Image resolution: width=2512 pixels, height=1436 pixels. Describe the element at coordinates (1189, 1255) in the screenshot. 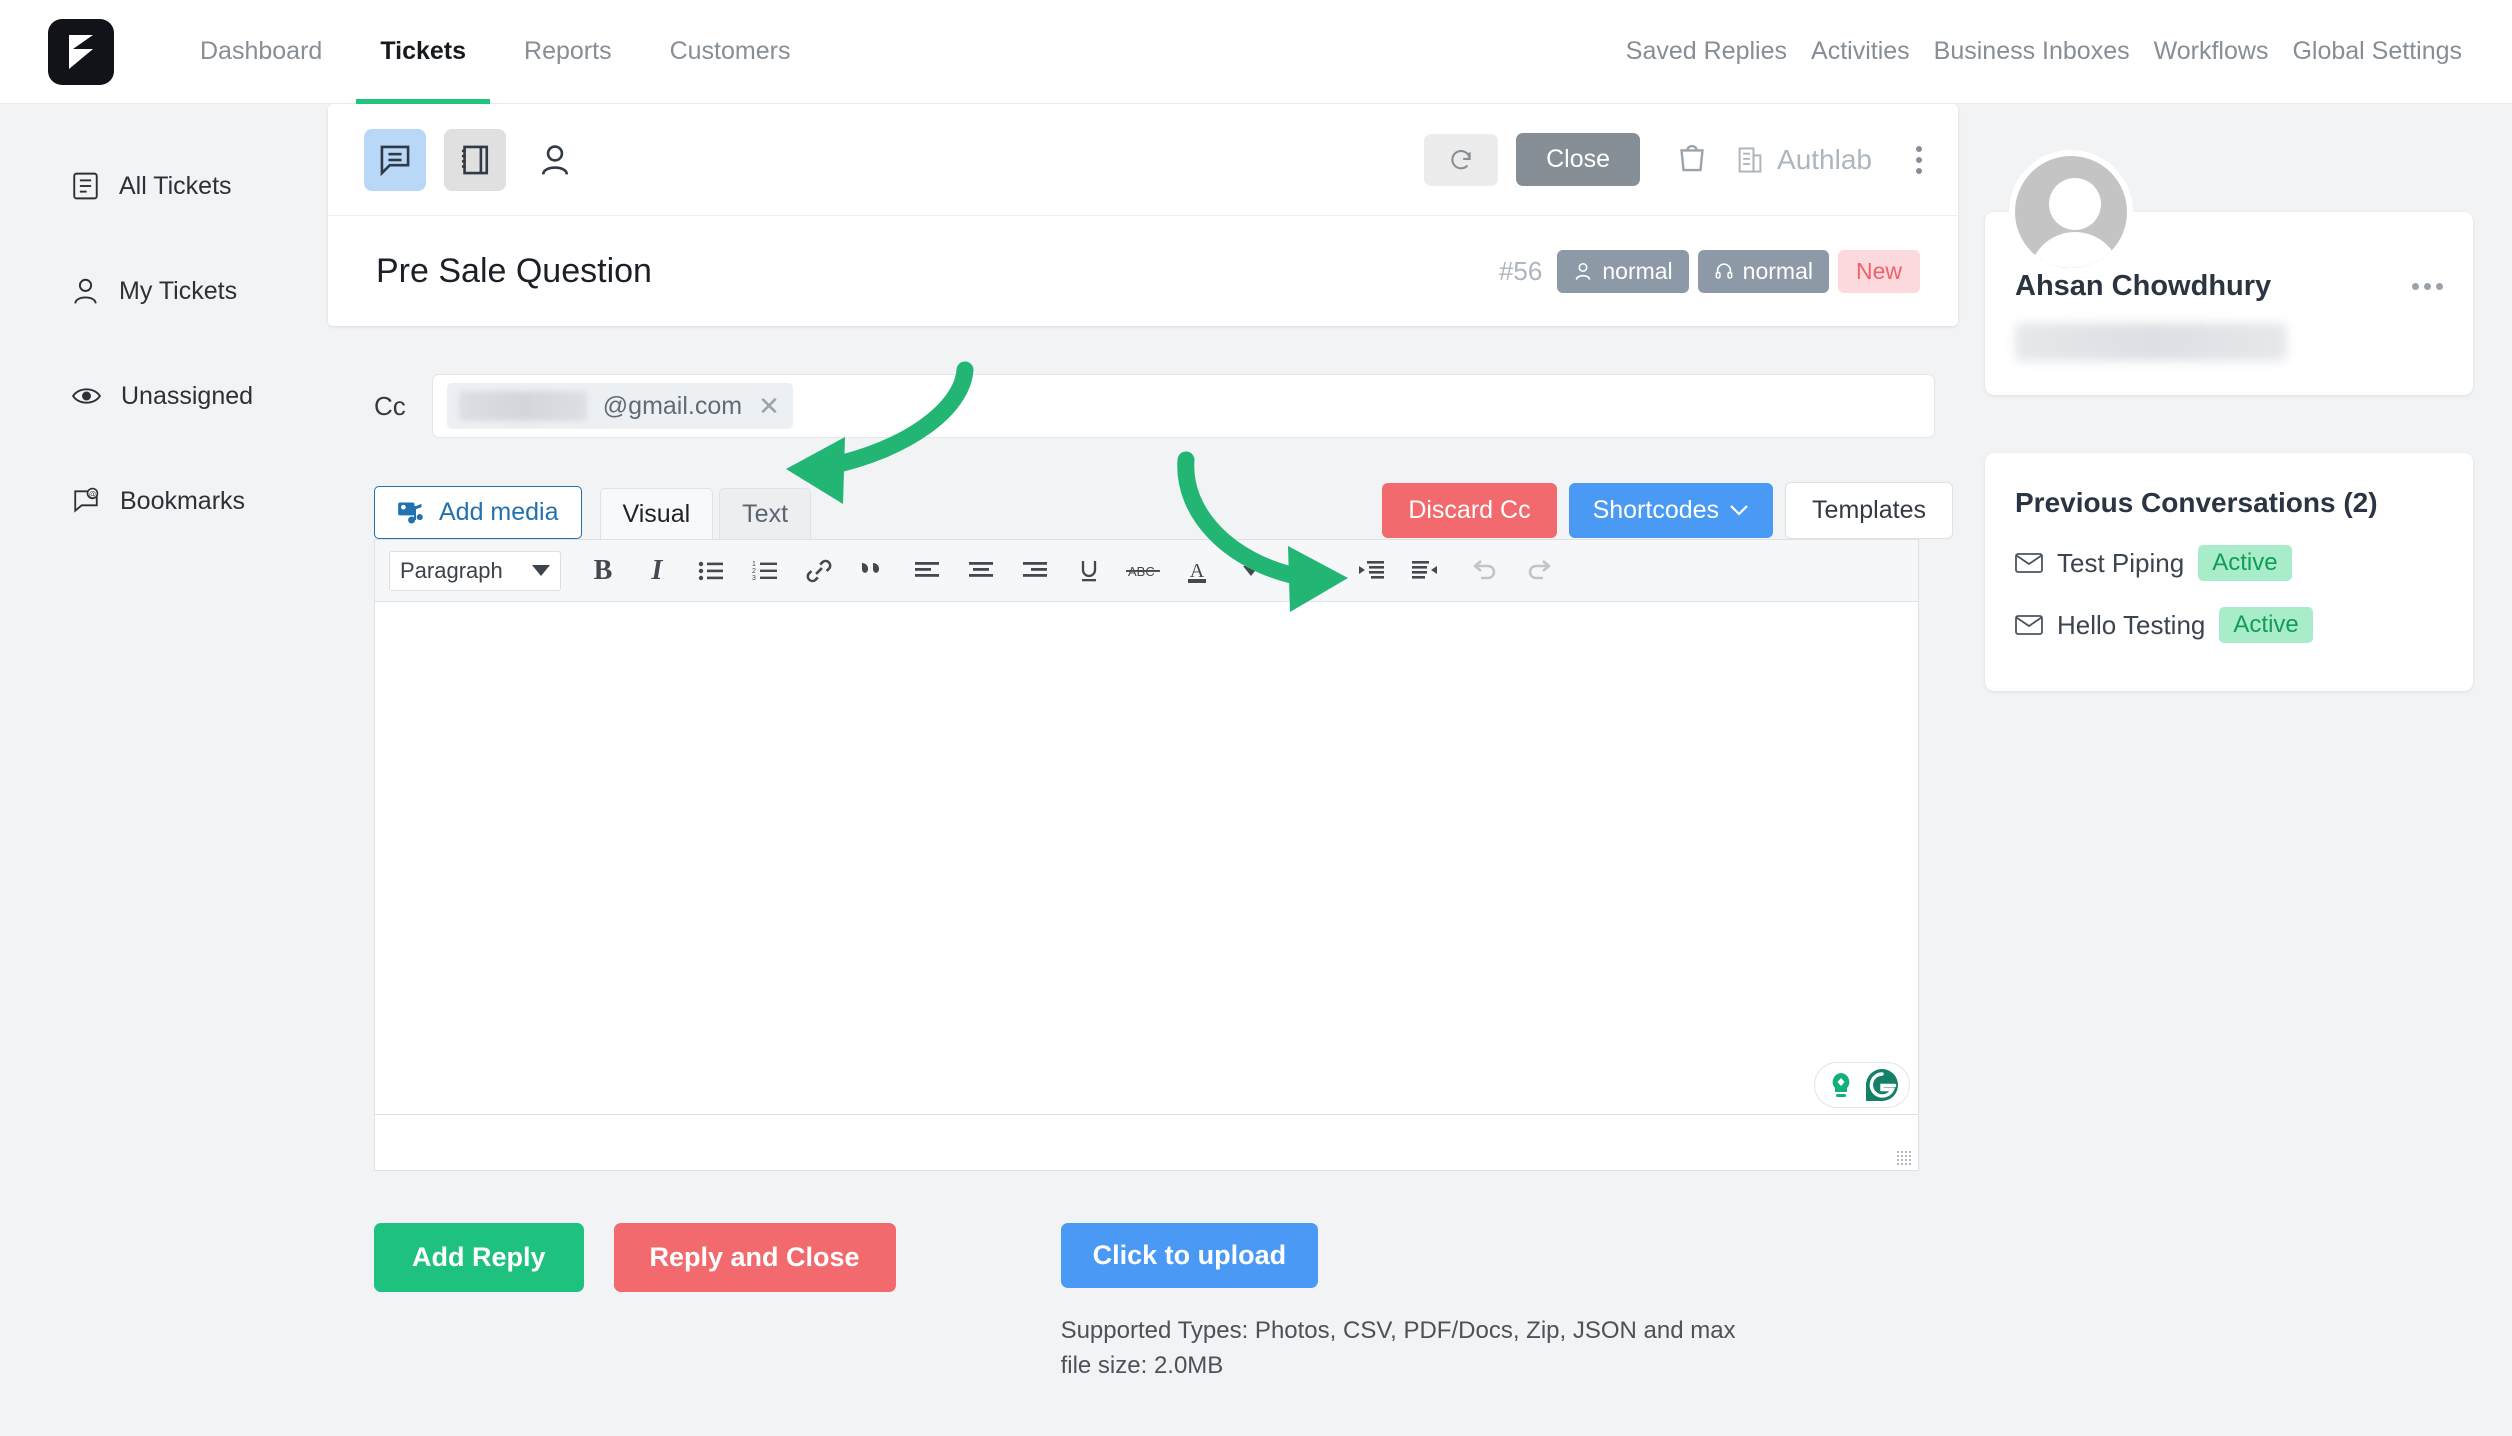

I see `click-to-upload-button: Click to upload` at that location.